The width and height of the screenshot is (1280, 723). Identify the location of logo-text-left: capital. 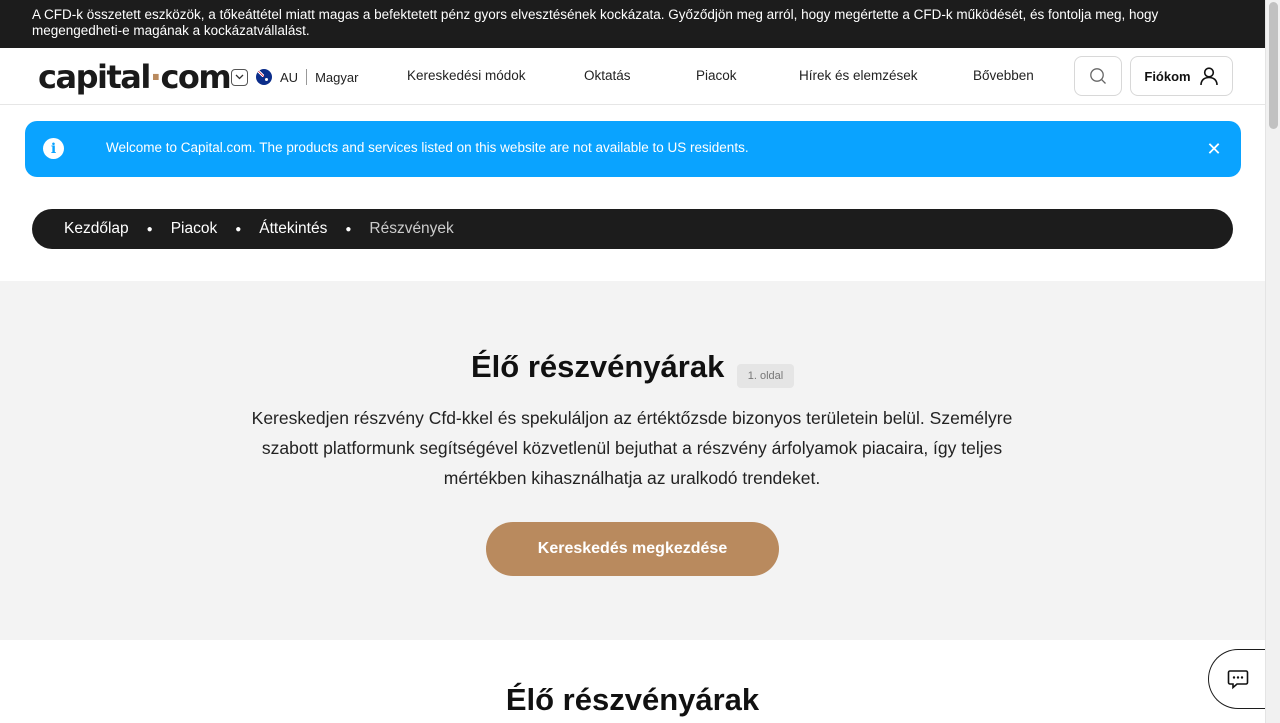
(94, 77).